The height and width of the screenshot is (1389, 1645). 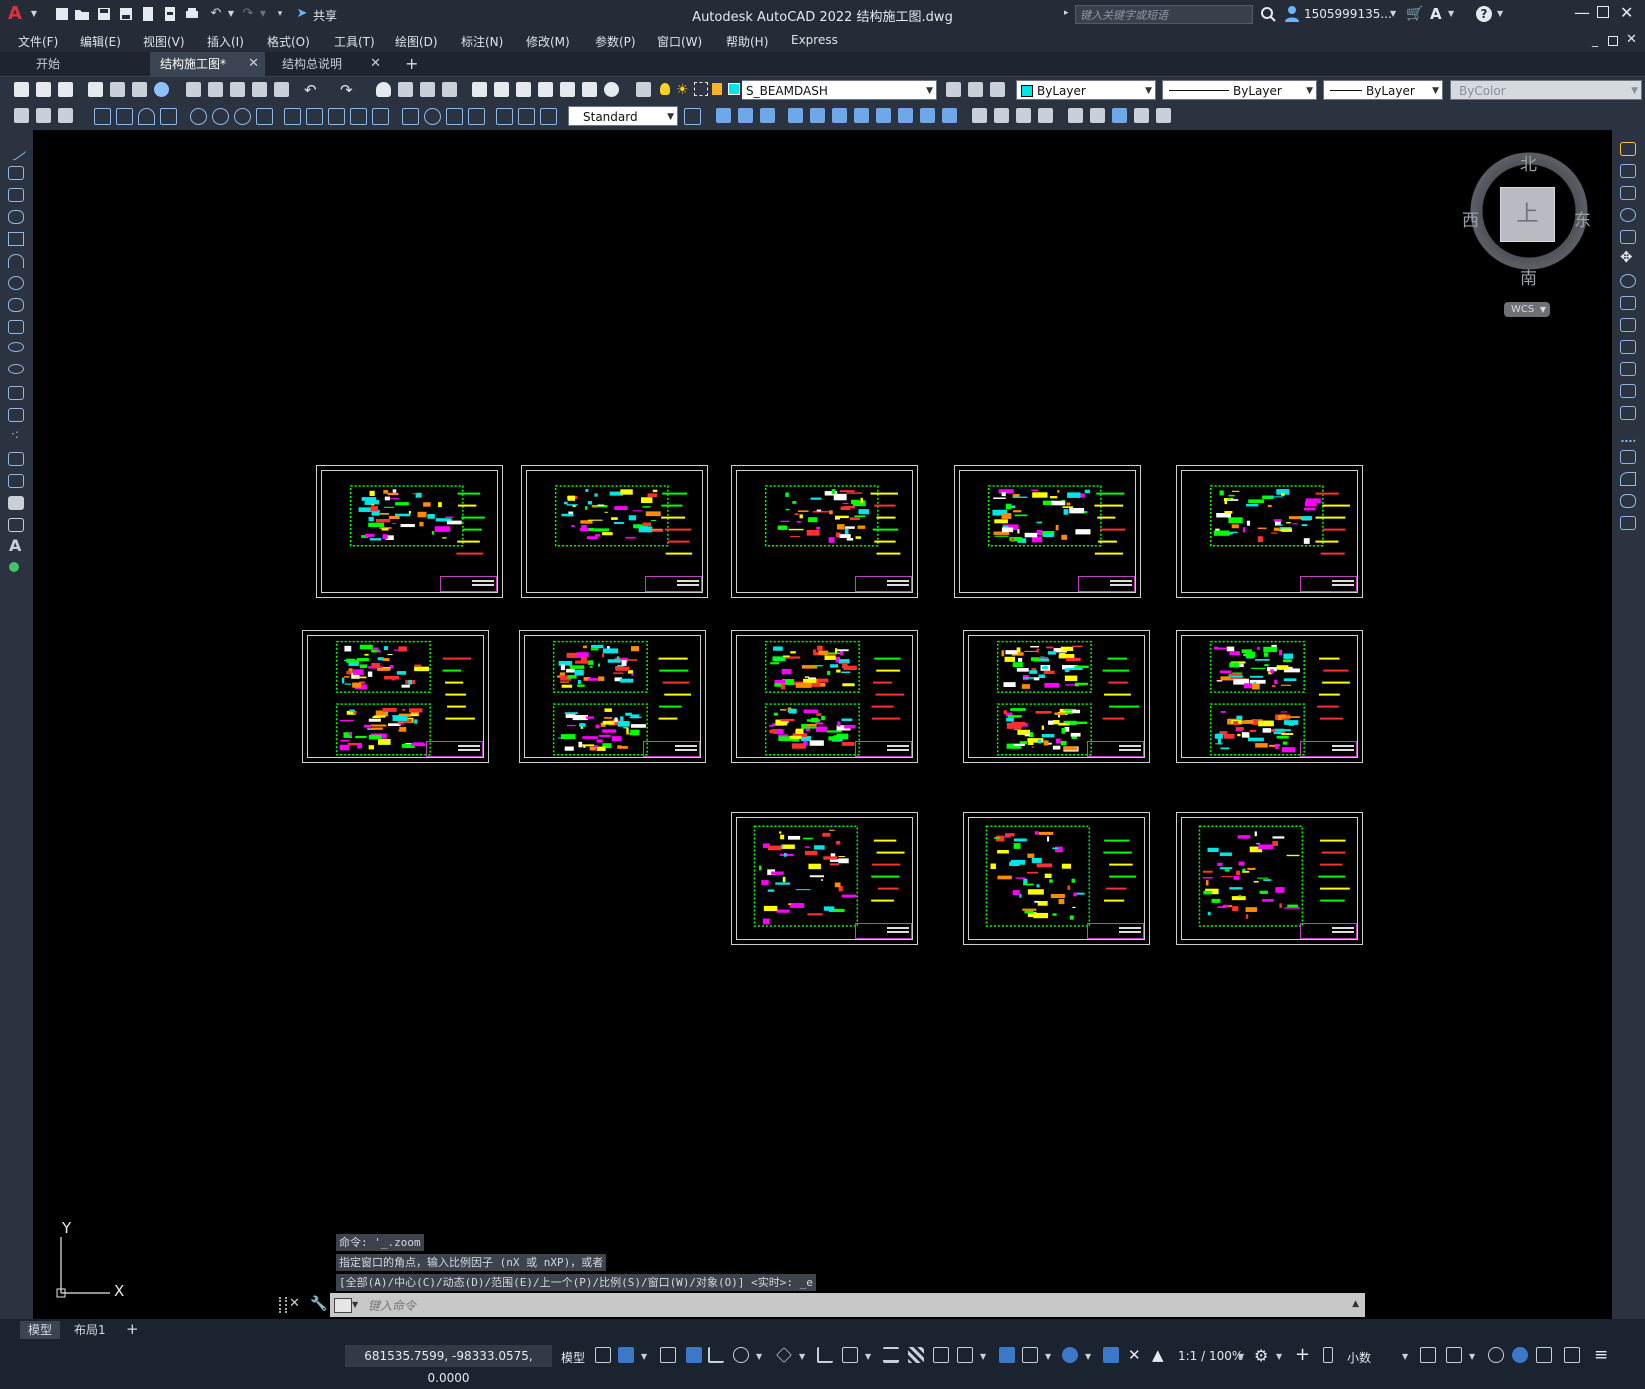 I want to click on workspace-dropdown-icon: ▼, so click(x=1279, y=1356).